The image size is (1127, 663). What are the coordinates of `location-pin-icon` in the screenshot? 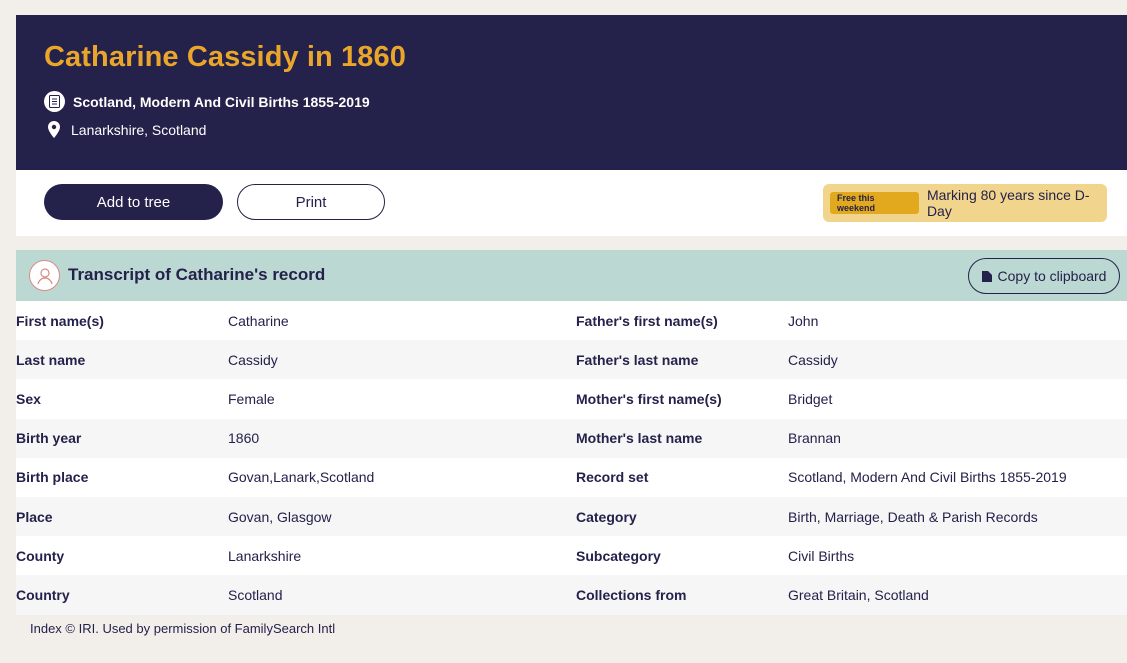 It's located at (55, 130).